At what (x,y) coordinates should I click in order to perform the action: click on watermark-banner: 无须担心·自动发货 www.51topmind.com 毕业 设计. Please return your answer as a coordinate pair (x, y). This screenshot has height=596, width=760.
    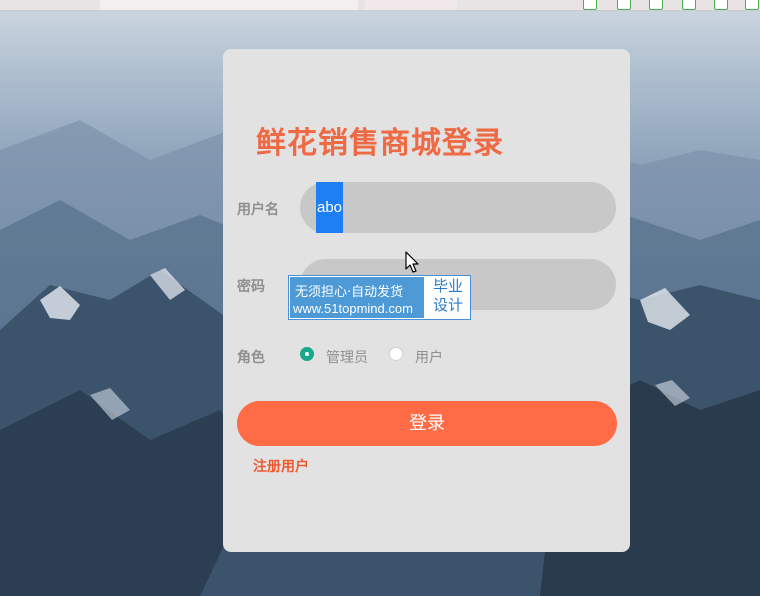
    Looking at the image, I should click on (379, 297).